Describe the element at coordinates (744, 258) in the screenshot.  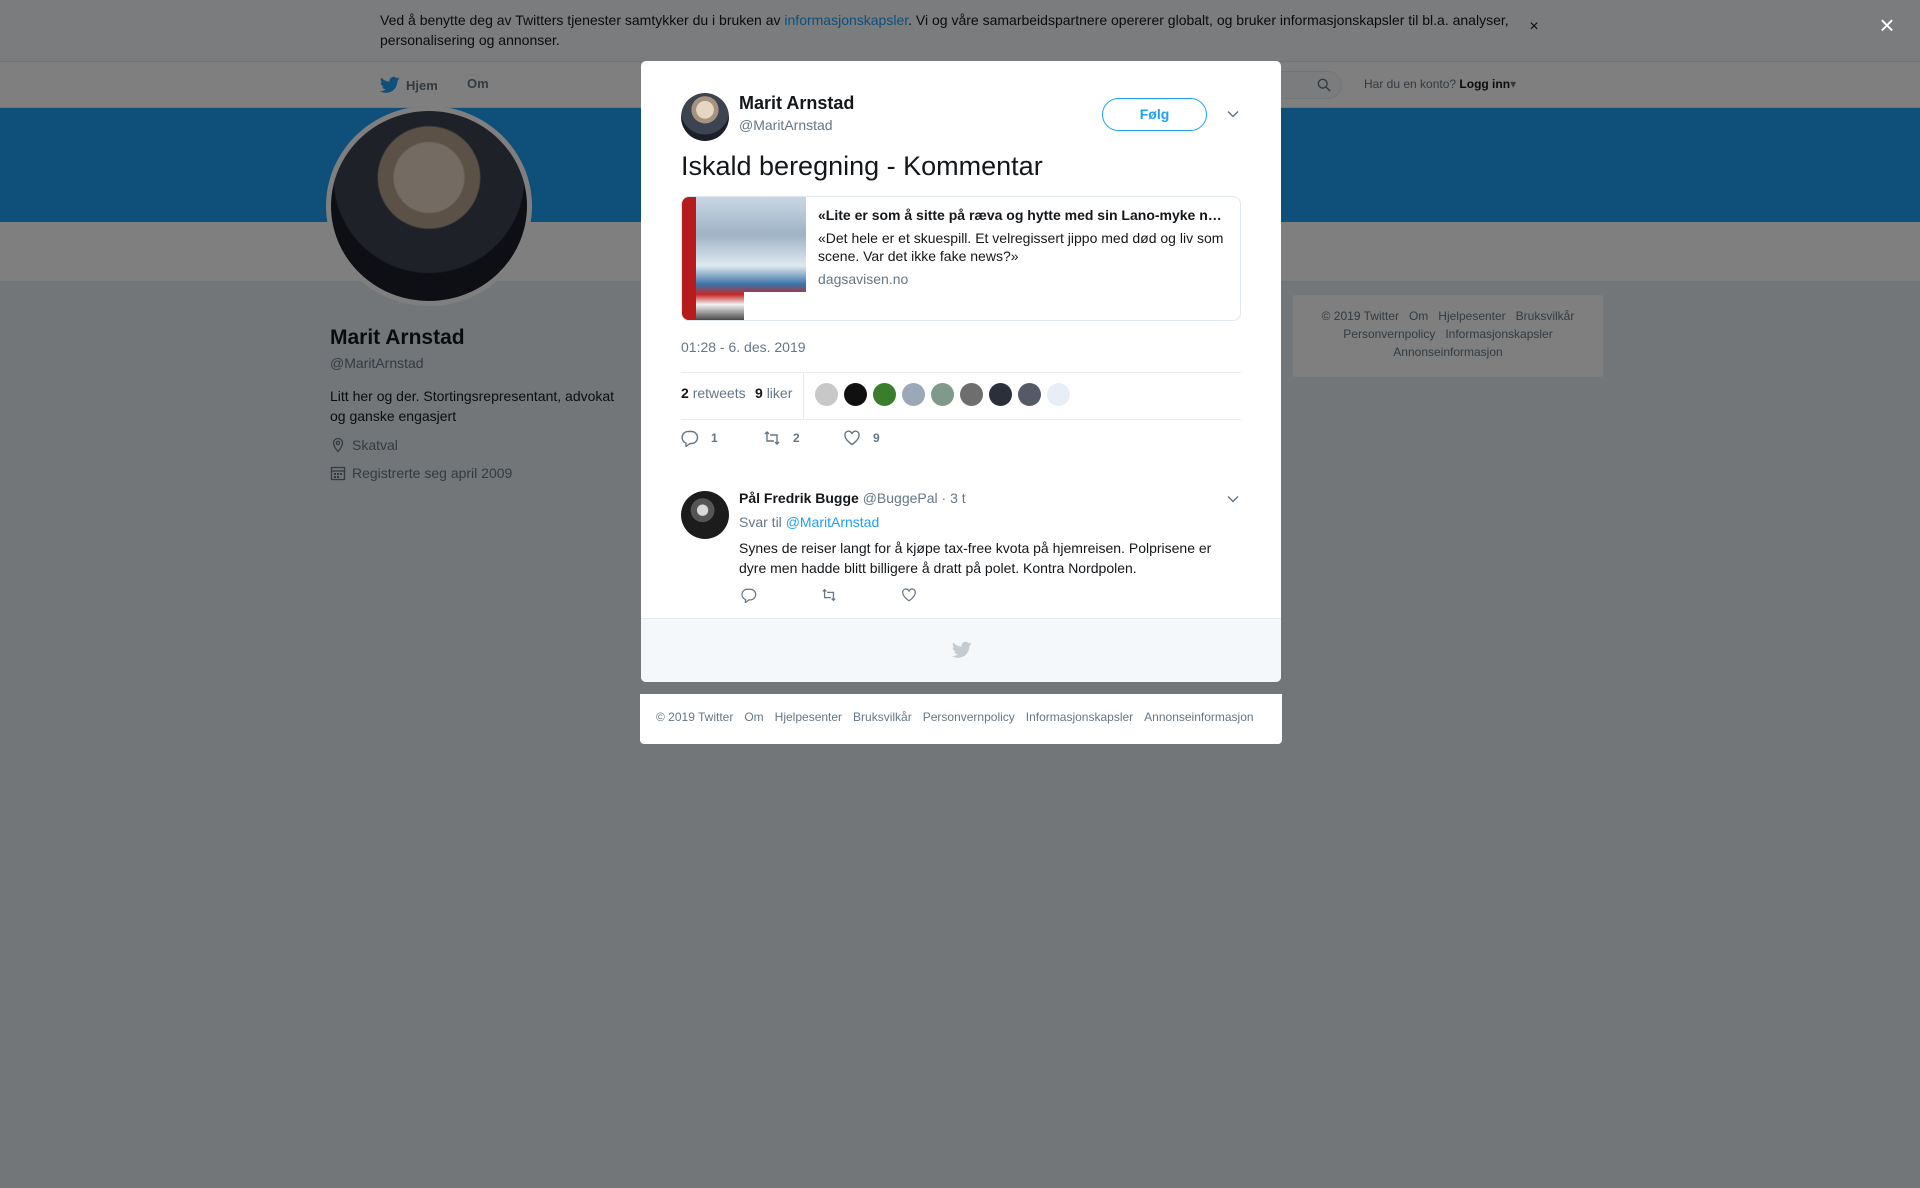
I see `link-preview-image` at that location.